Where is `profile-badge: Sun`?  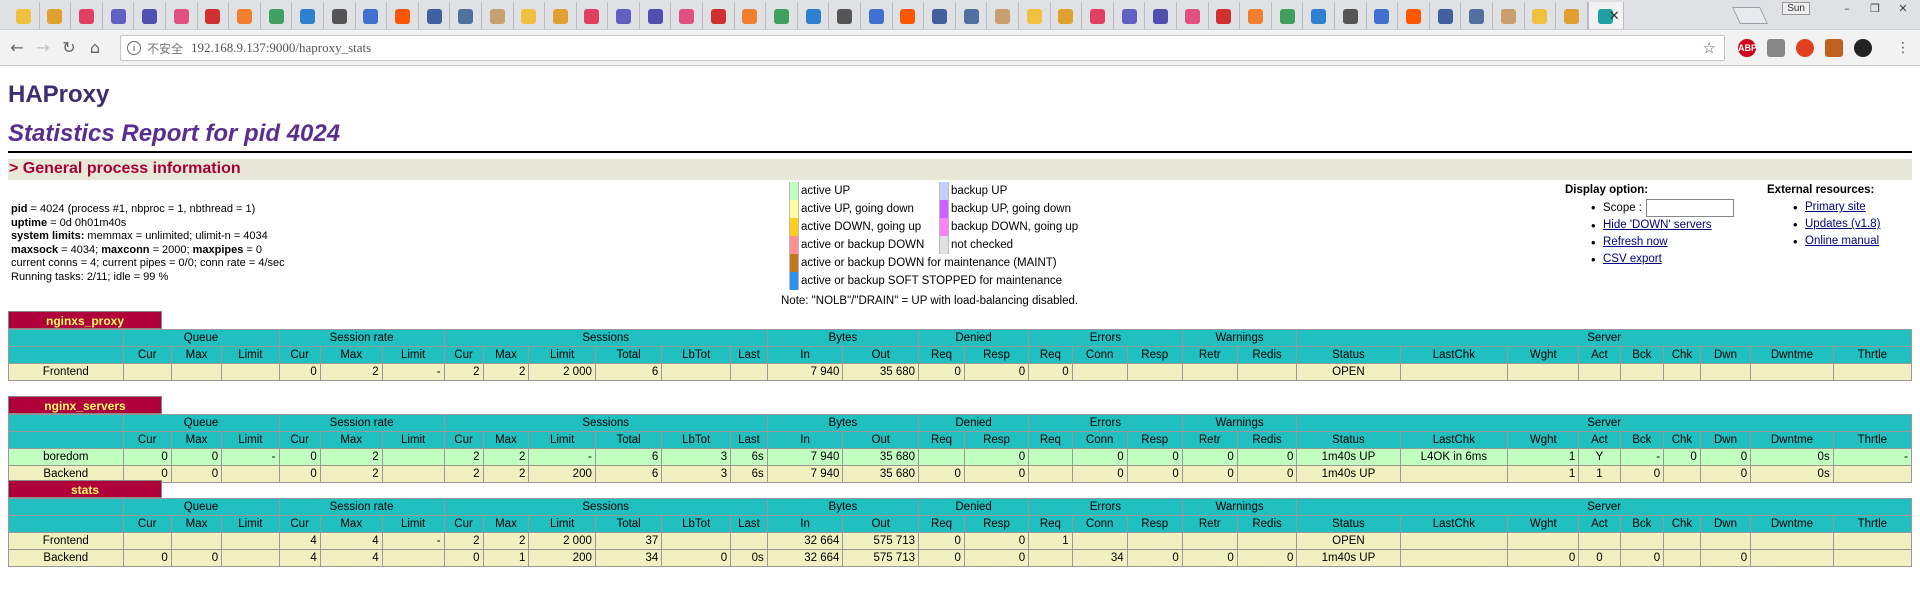 profile-badge: Sun is located at coordinates (1796, 8).